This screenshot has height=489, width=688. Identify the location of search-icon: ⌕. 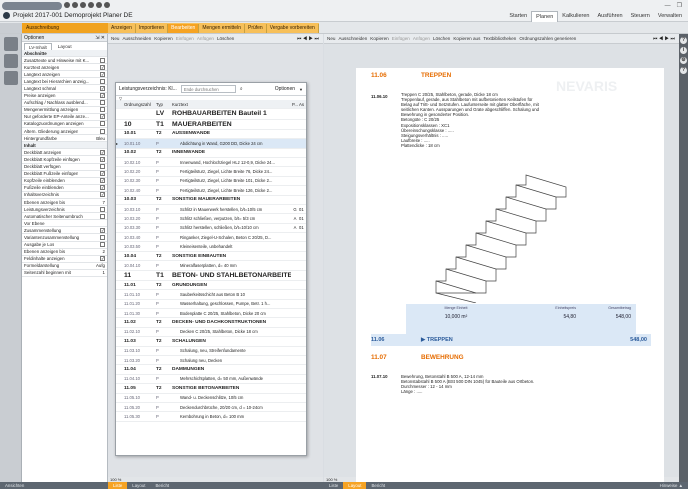
(241, 89).